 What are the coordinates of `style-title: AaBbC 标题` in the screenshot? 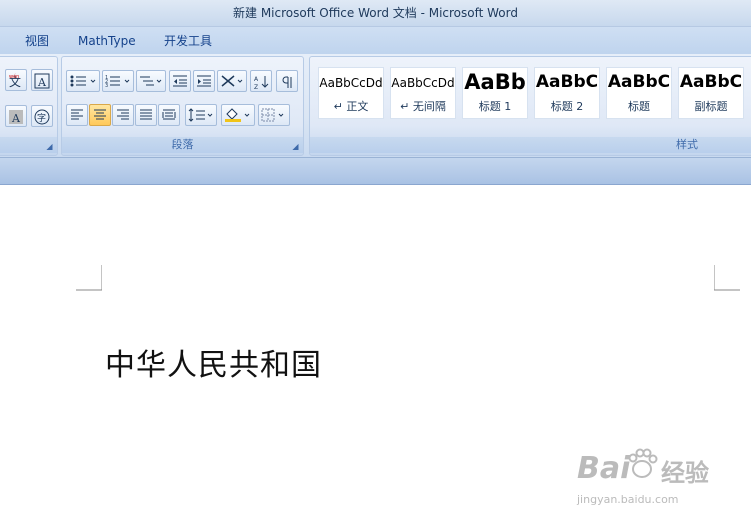 It's located at (639, 93).